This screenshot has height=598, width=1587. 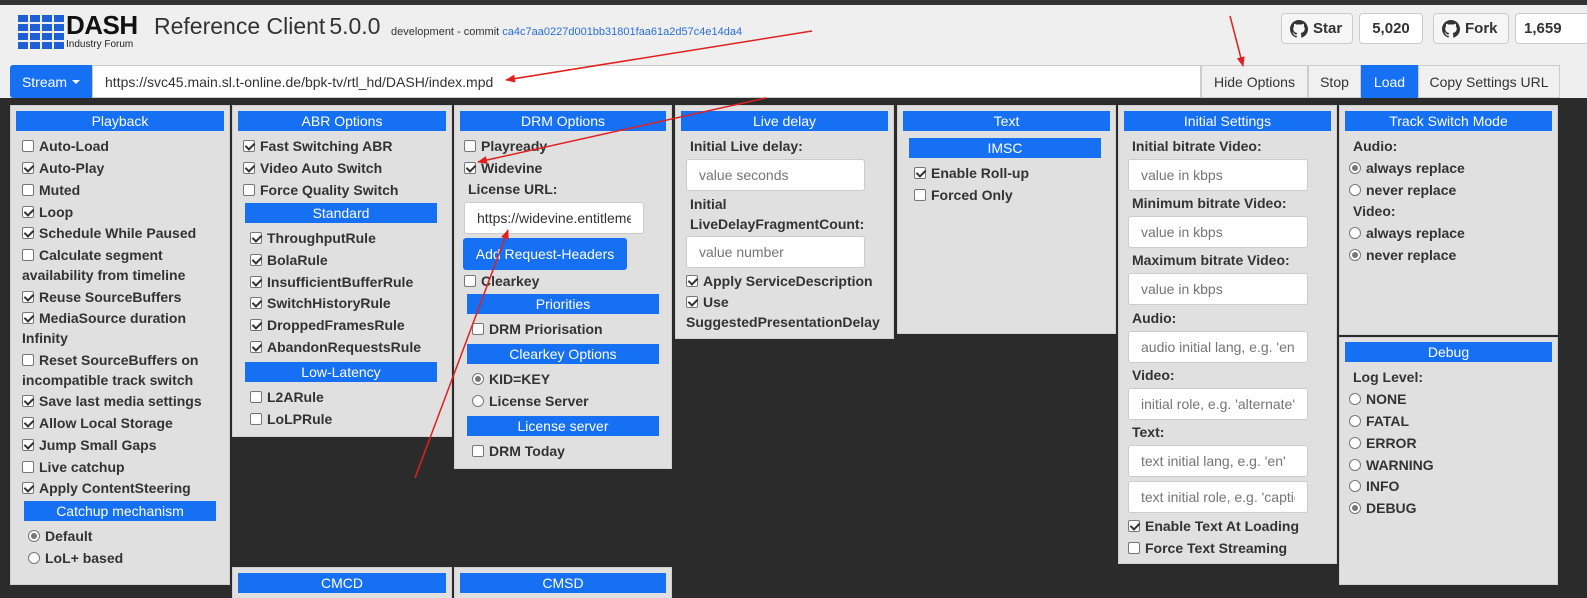 What do you see at coordinates (1377, 399) in the screenshot?
I see `log-level-none-option: NONE` at bounding box center [1377, 399].